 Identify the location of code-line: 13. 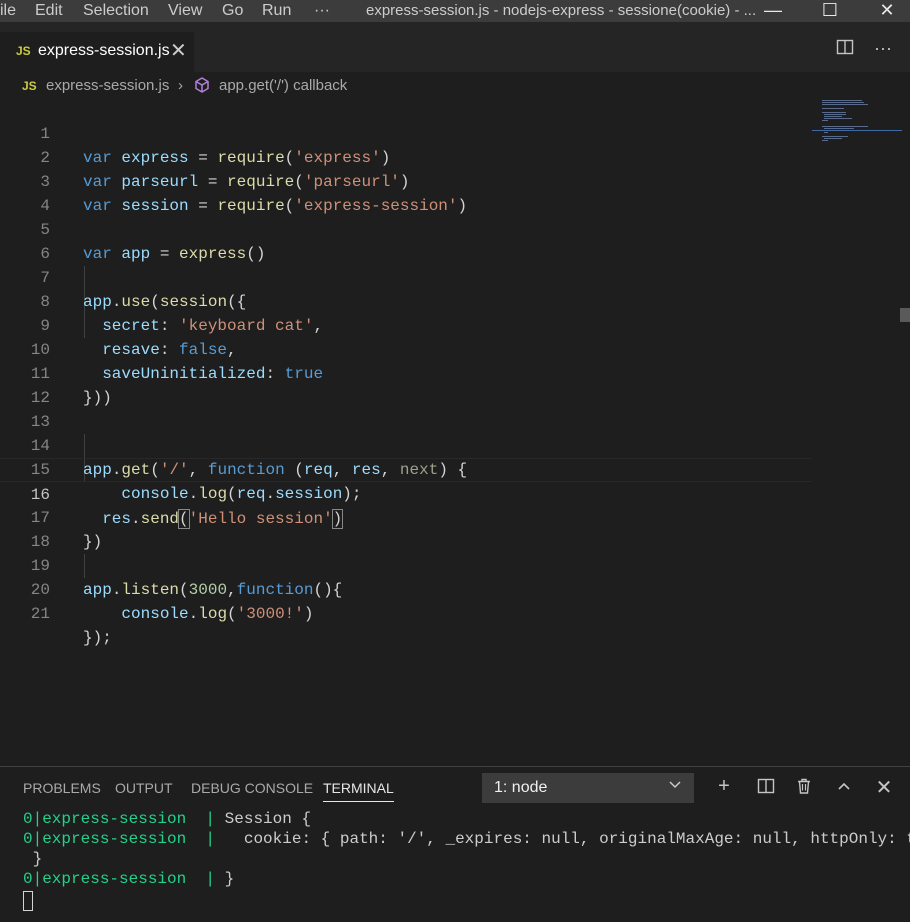
(40, 422).